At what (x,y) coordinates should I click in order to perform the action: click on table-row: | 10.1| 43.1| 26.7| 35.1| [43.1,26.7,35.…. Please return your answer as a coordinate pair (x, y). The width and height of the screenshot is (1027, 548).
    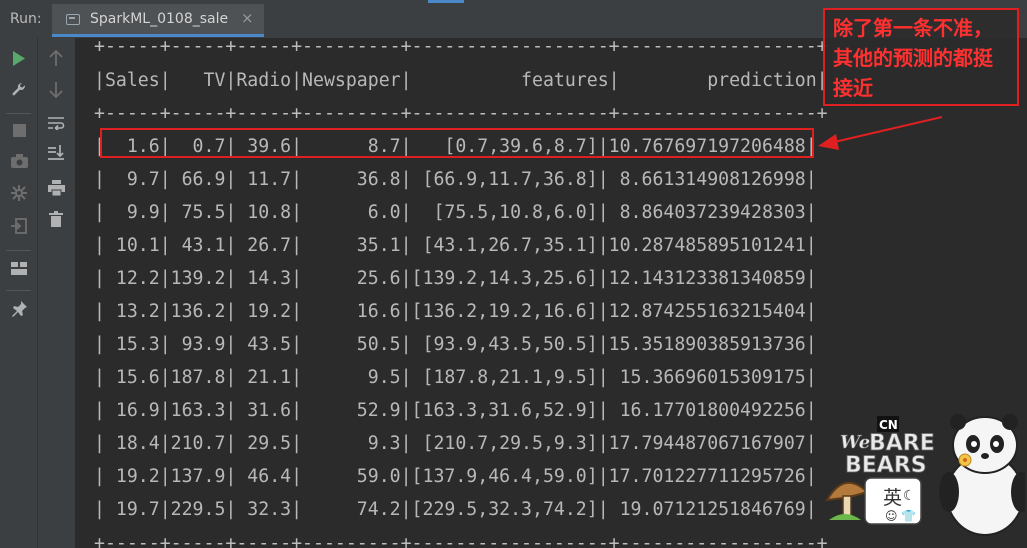
    Looking at the image, I should click on (455, 245).